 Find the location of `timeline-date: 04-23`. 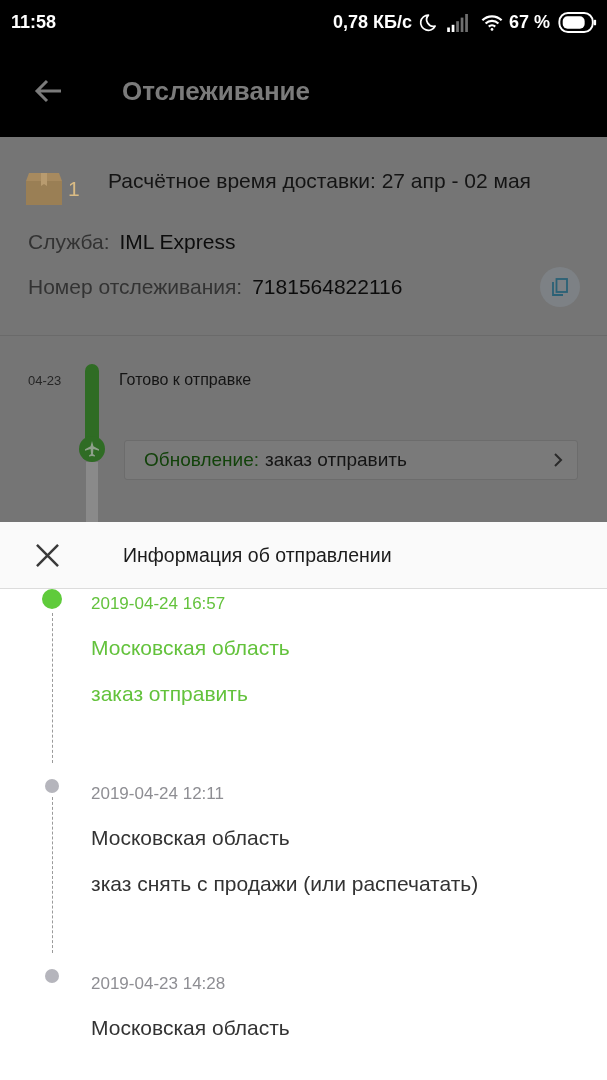

timeline-date: 04-23 is located at coordinates (45, 380).